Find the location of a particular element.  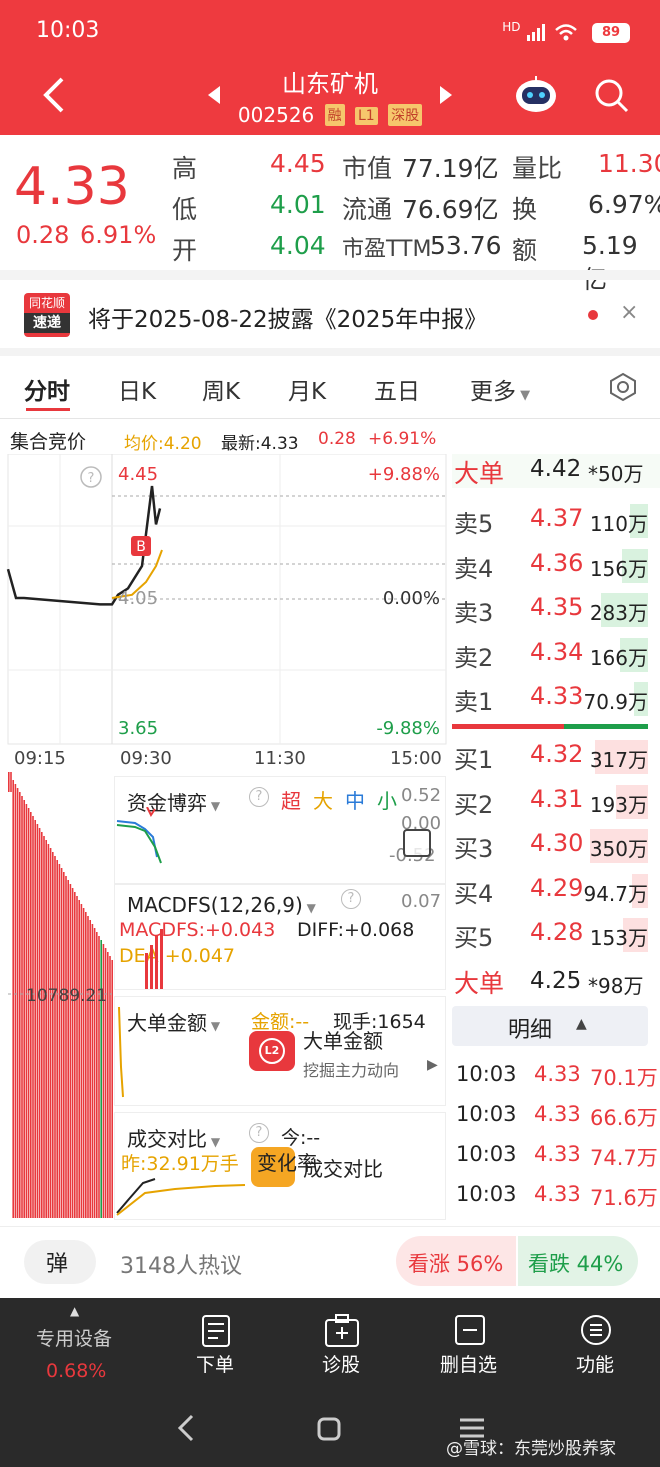

chevron-up-icon: ▲ is located at coordinates (75, 1311).